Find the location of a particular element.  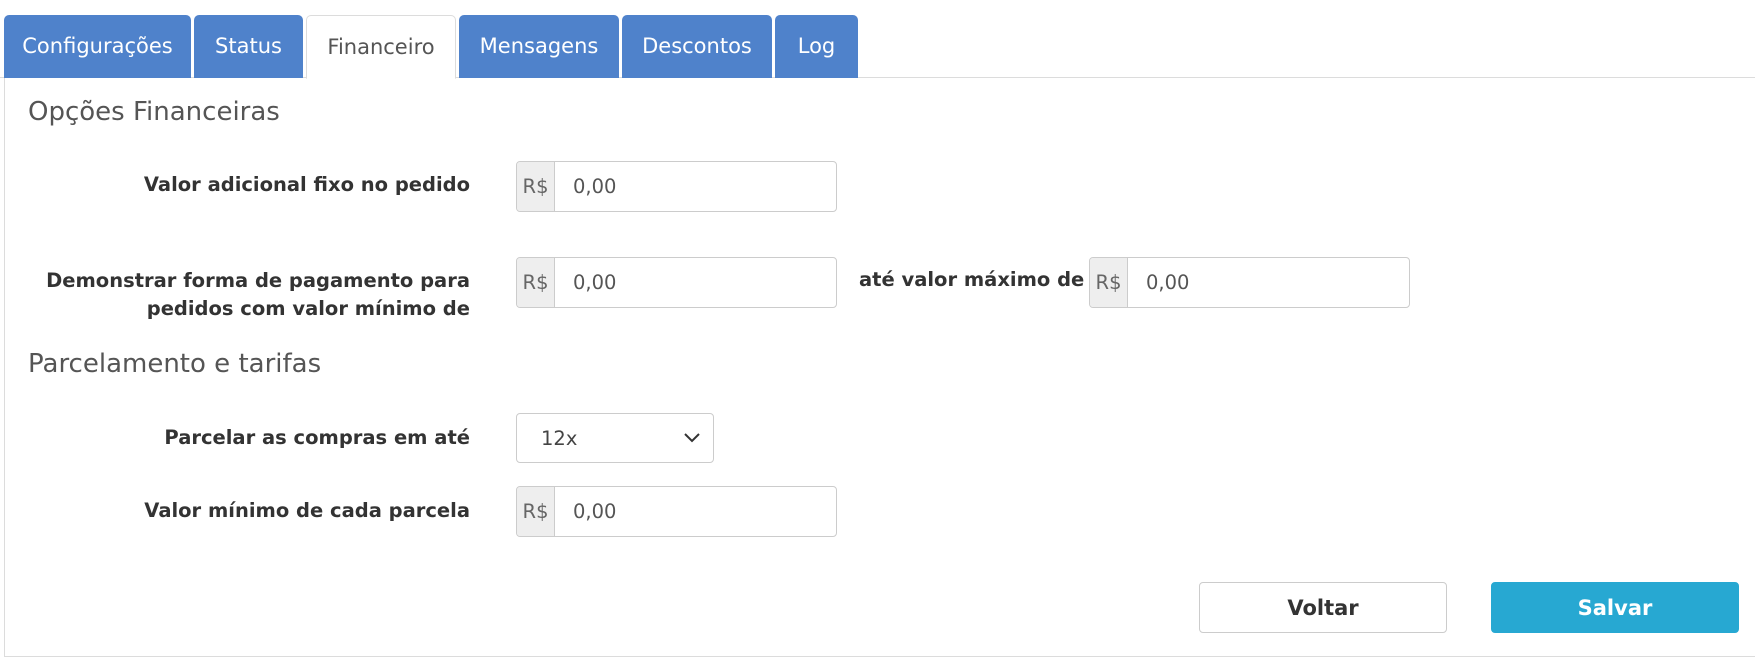

tab-mensagens: Mensagens is located at coordinates (539, 46).